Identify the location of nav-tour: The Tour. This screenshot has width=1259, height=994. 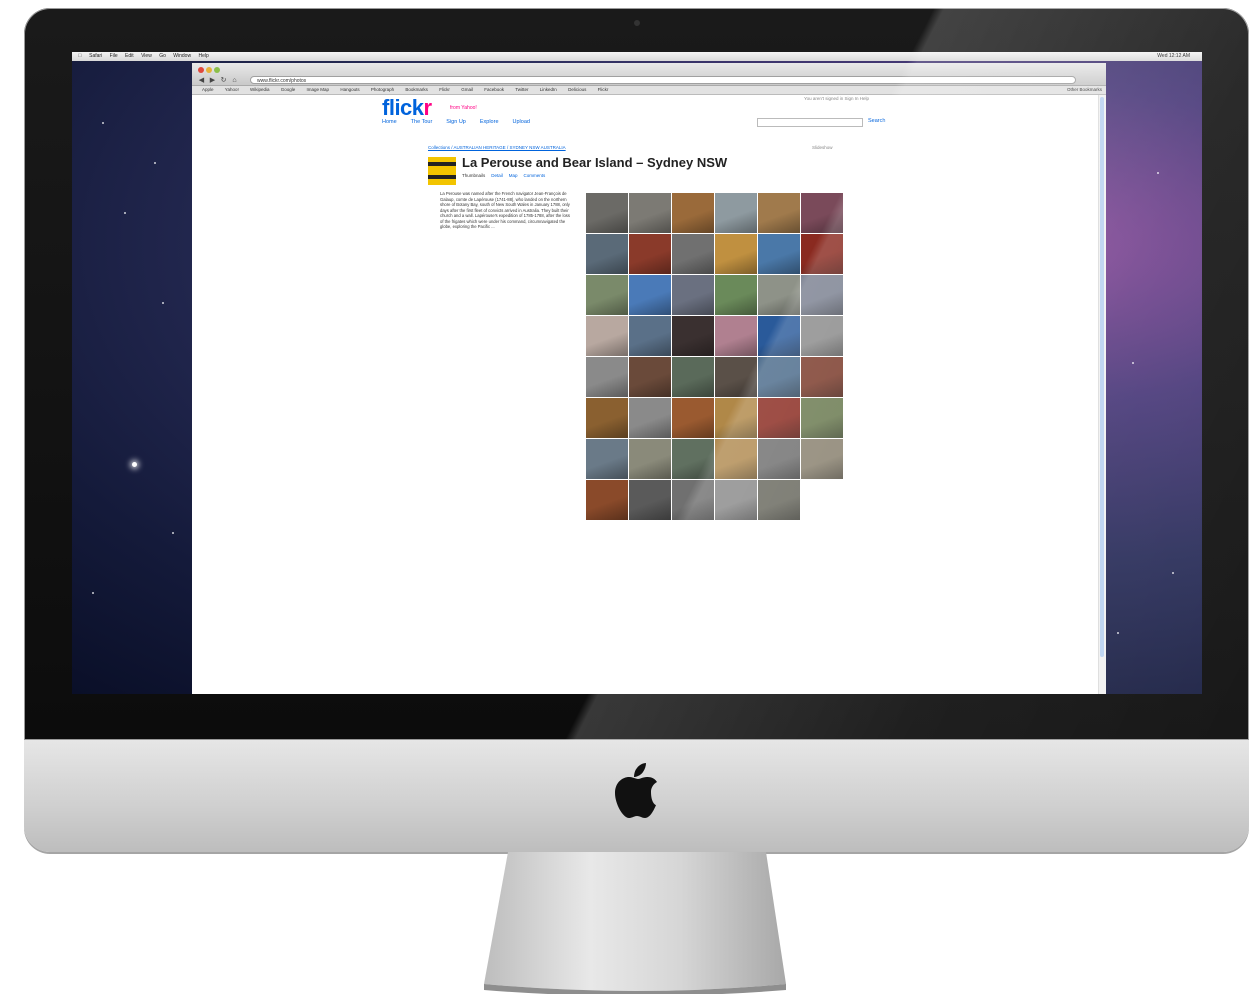
(422, 122).